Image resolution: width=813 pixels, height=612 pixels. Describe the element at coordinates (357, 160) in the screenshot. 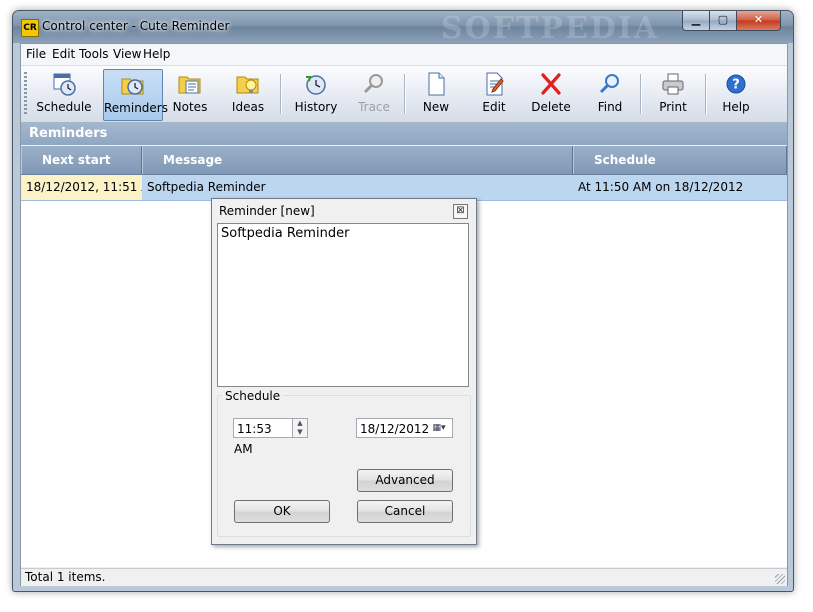

I see `column-message: Message` at that location.